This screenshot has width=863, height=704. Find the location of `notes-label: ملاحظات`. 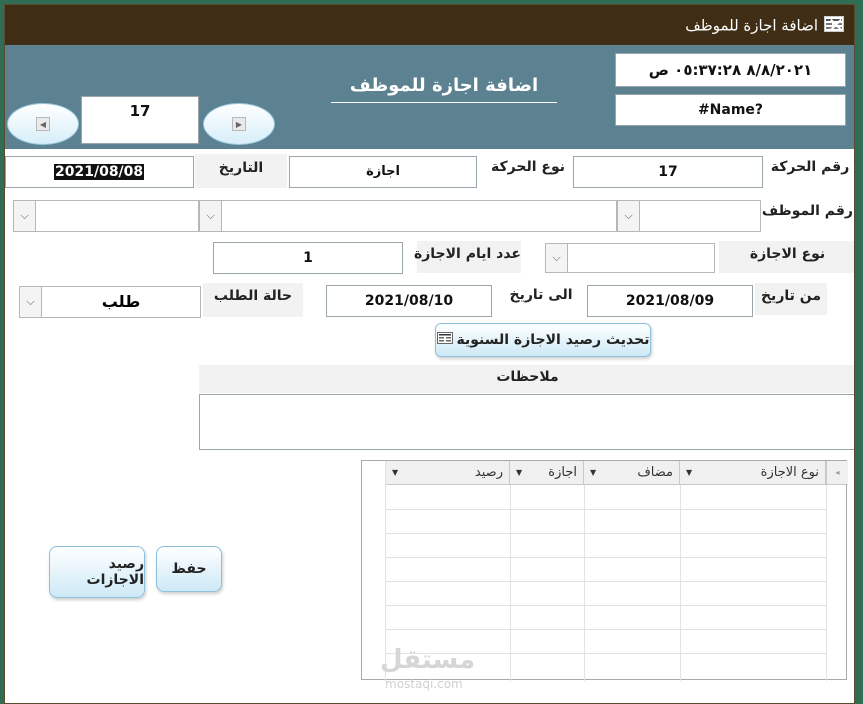

notes-label: ملاحظات is located at coordinates (526, 379).